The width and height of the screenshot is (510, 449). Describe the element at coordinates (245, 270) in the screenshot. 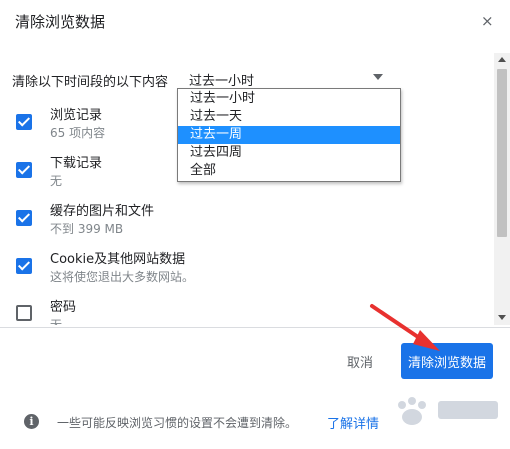

I see `option-row-cookies: Cookie及其他网站数据 这将使您退出大多数网站。` at that location.